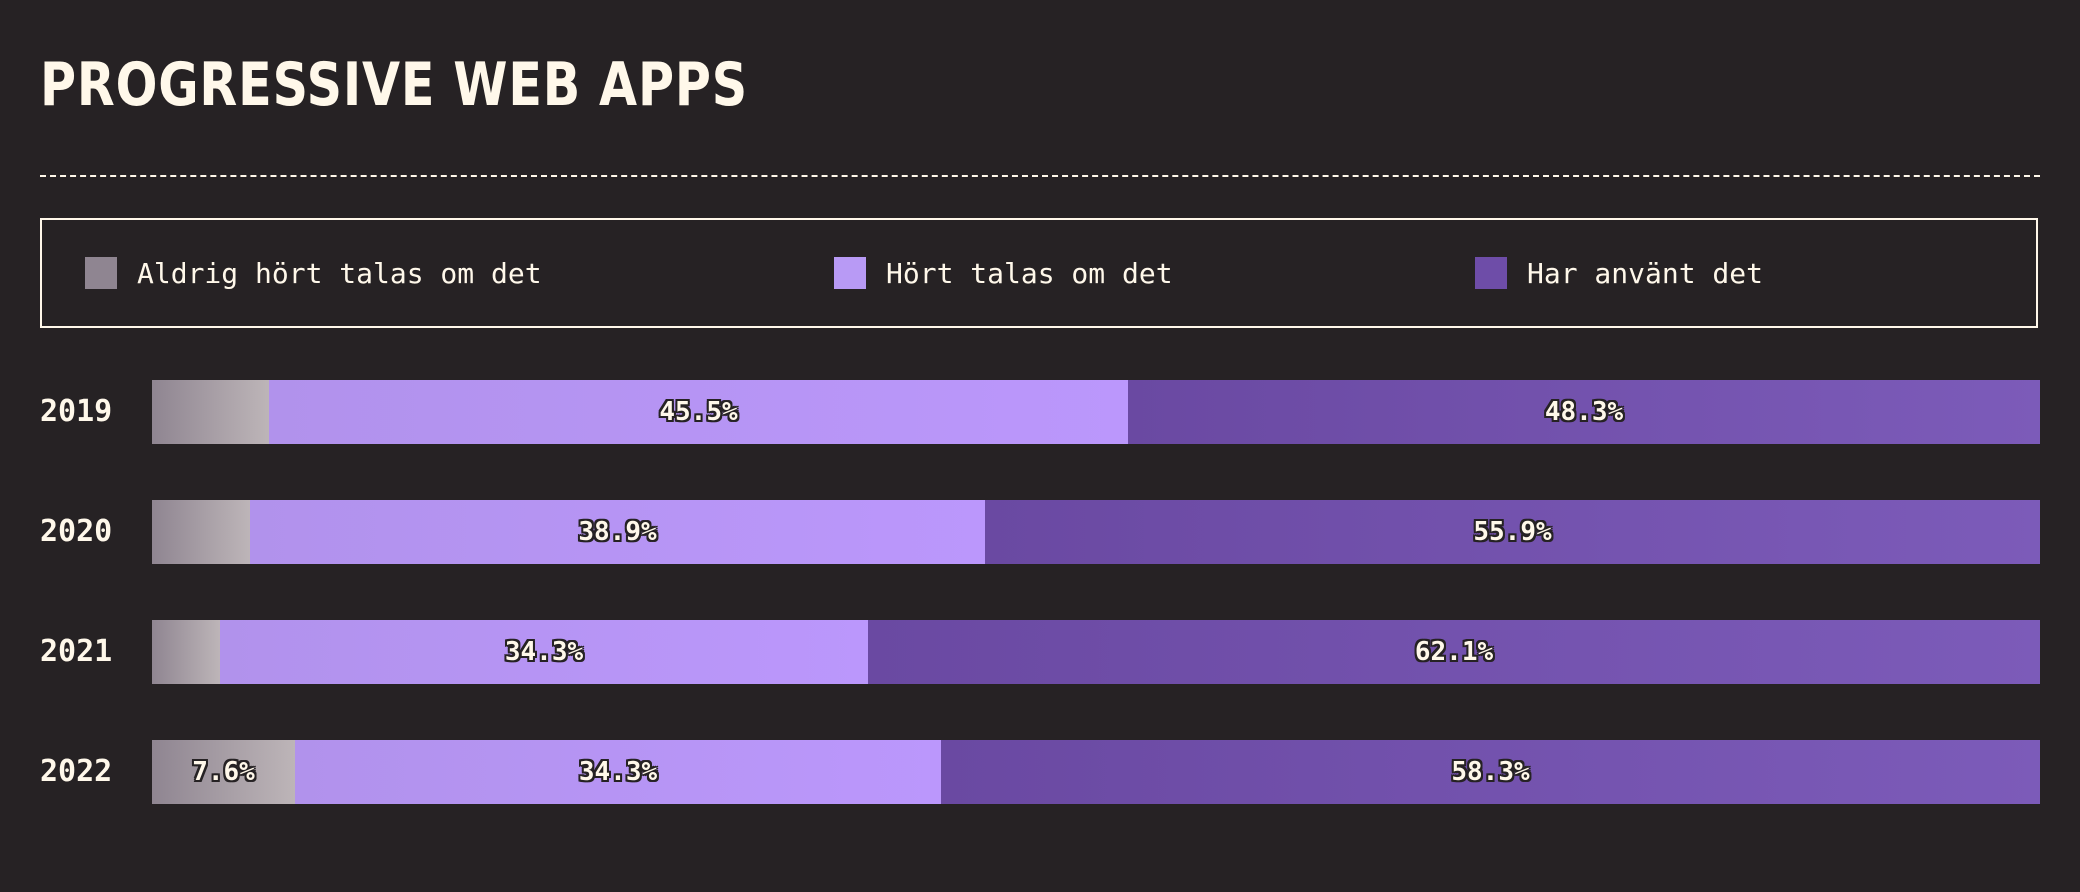 Image resolution: width=2080 pixels, height=892 pixels. What do you see at coordinates (76, 771) in the screenshot?
I see `year-label: 2022` at bounding box center [76, 771].